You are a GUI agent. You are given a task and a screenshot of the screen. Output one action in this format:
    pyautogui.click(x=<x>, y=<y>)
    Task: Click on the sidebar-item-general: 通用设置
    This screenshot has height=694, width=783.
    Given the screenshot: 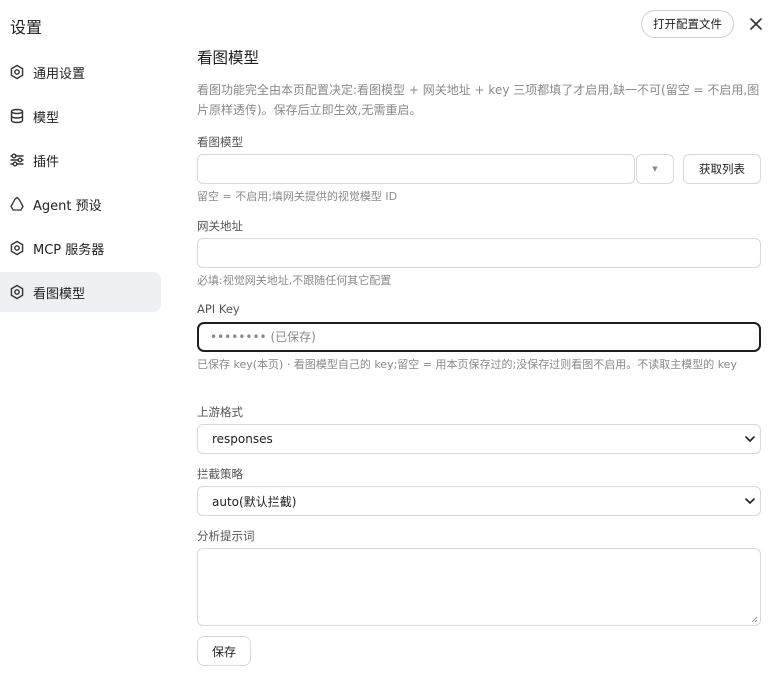 What is the action you would take?
    pyautogui.click(x=80, y=72)
    